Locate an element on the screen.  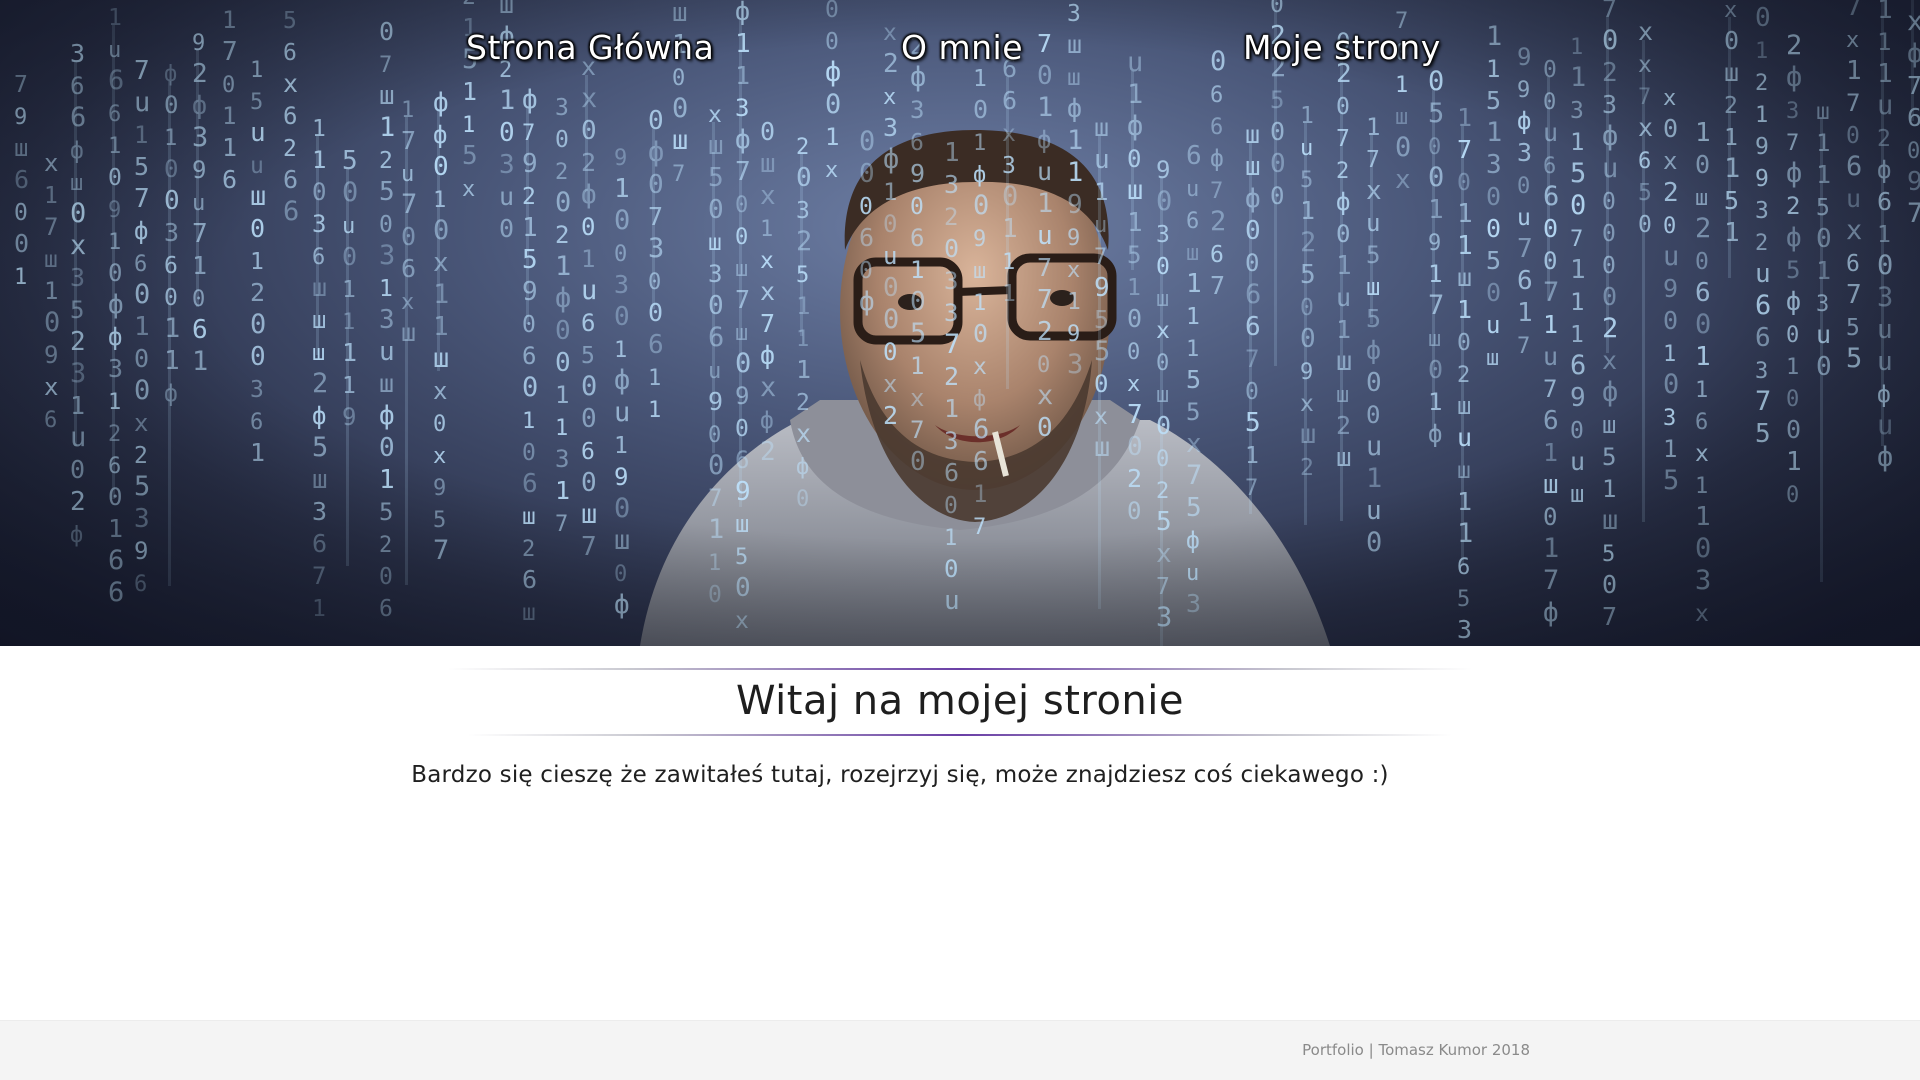
page-title: Witaj na mojej stronie is located at coordinates (959, 701).